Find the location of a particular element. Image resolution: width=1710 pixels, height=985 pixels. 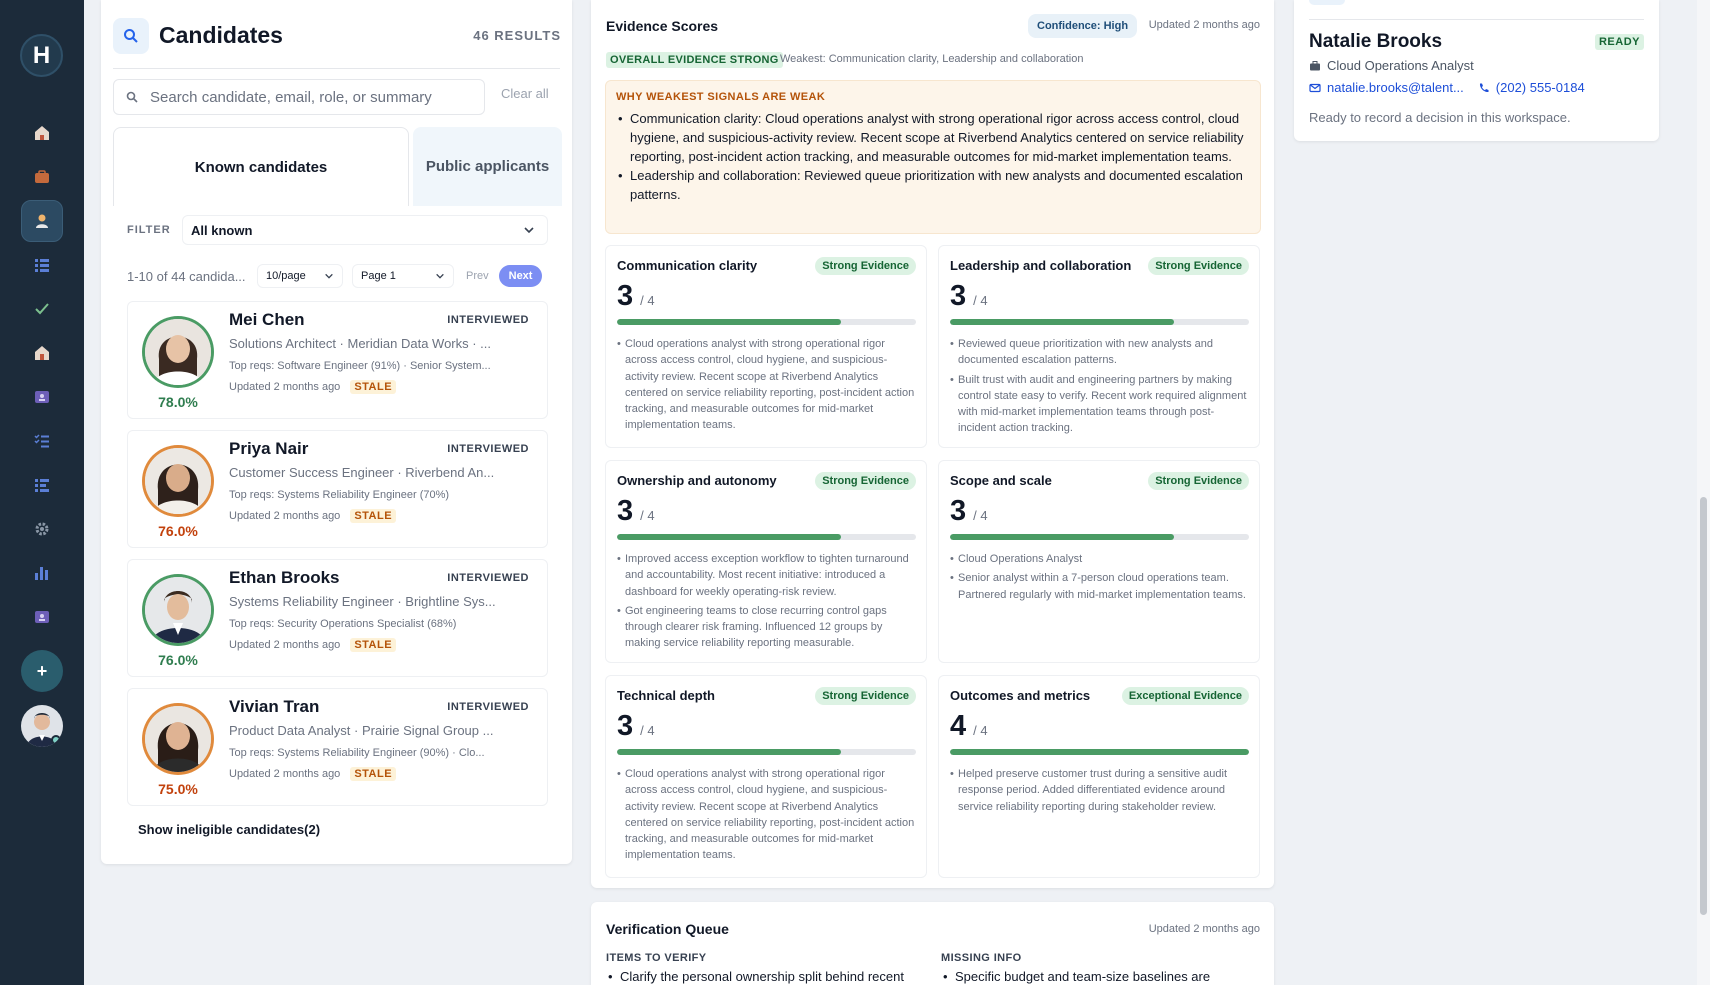

tab-known-candidates: Known candidates is located at coordinates (261, 166).